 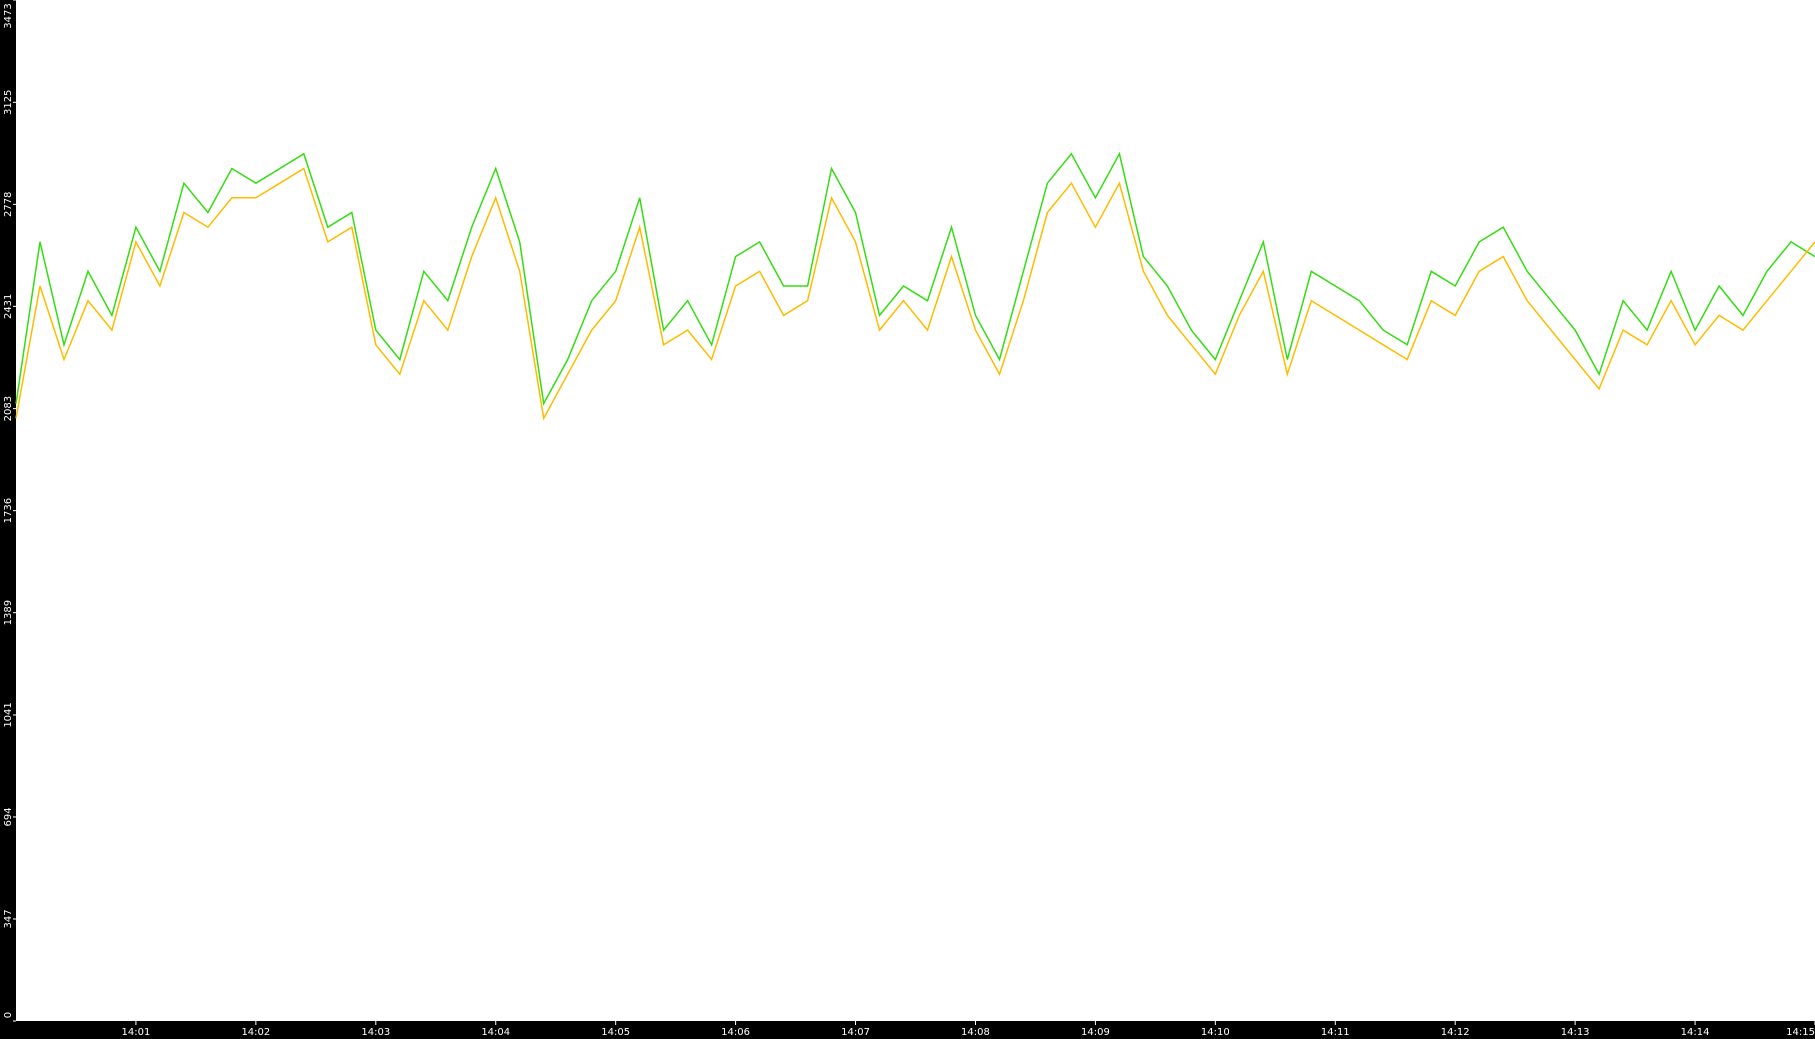 I want to click on y-tick-label-3: 1041, so click(x=8, y=714).